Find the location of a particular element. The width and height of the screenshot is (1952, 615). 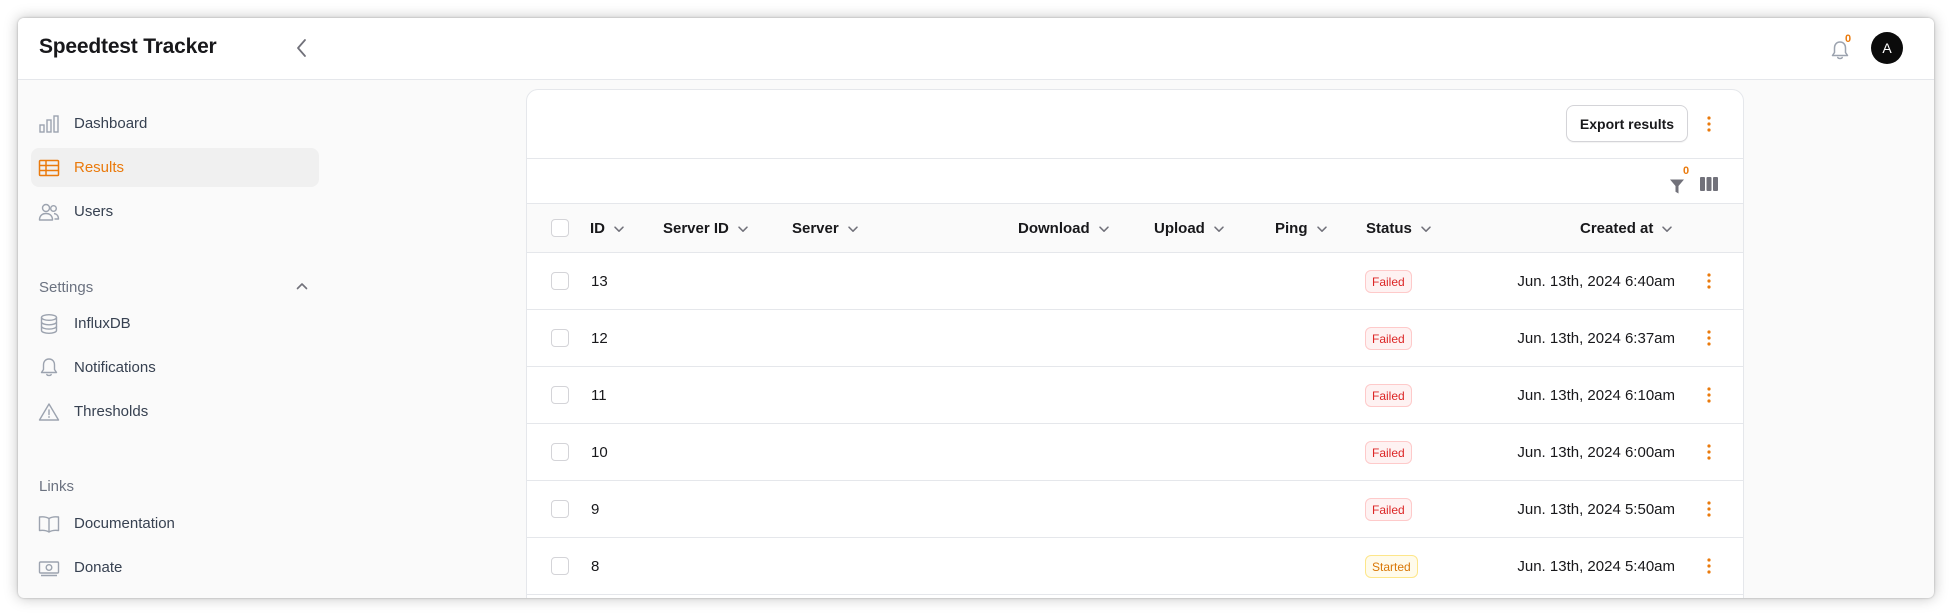

sidebar-item-label: InfluxDB is located at coordinates (102, 323).